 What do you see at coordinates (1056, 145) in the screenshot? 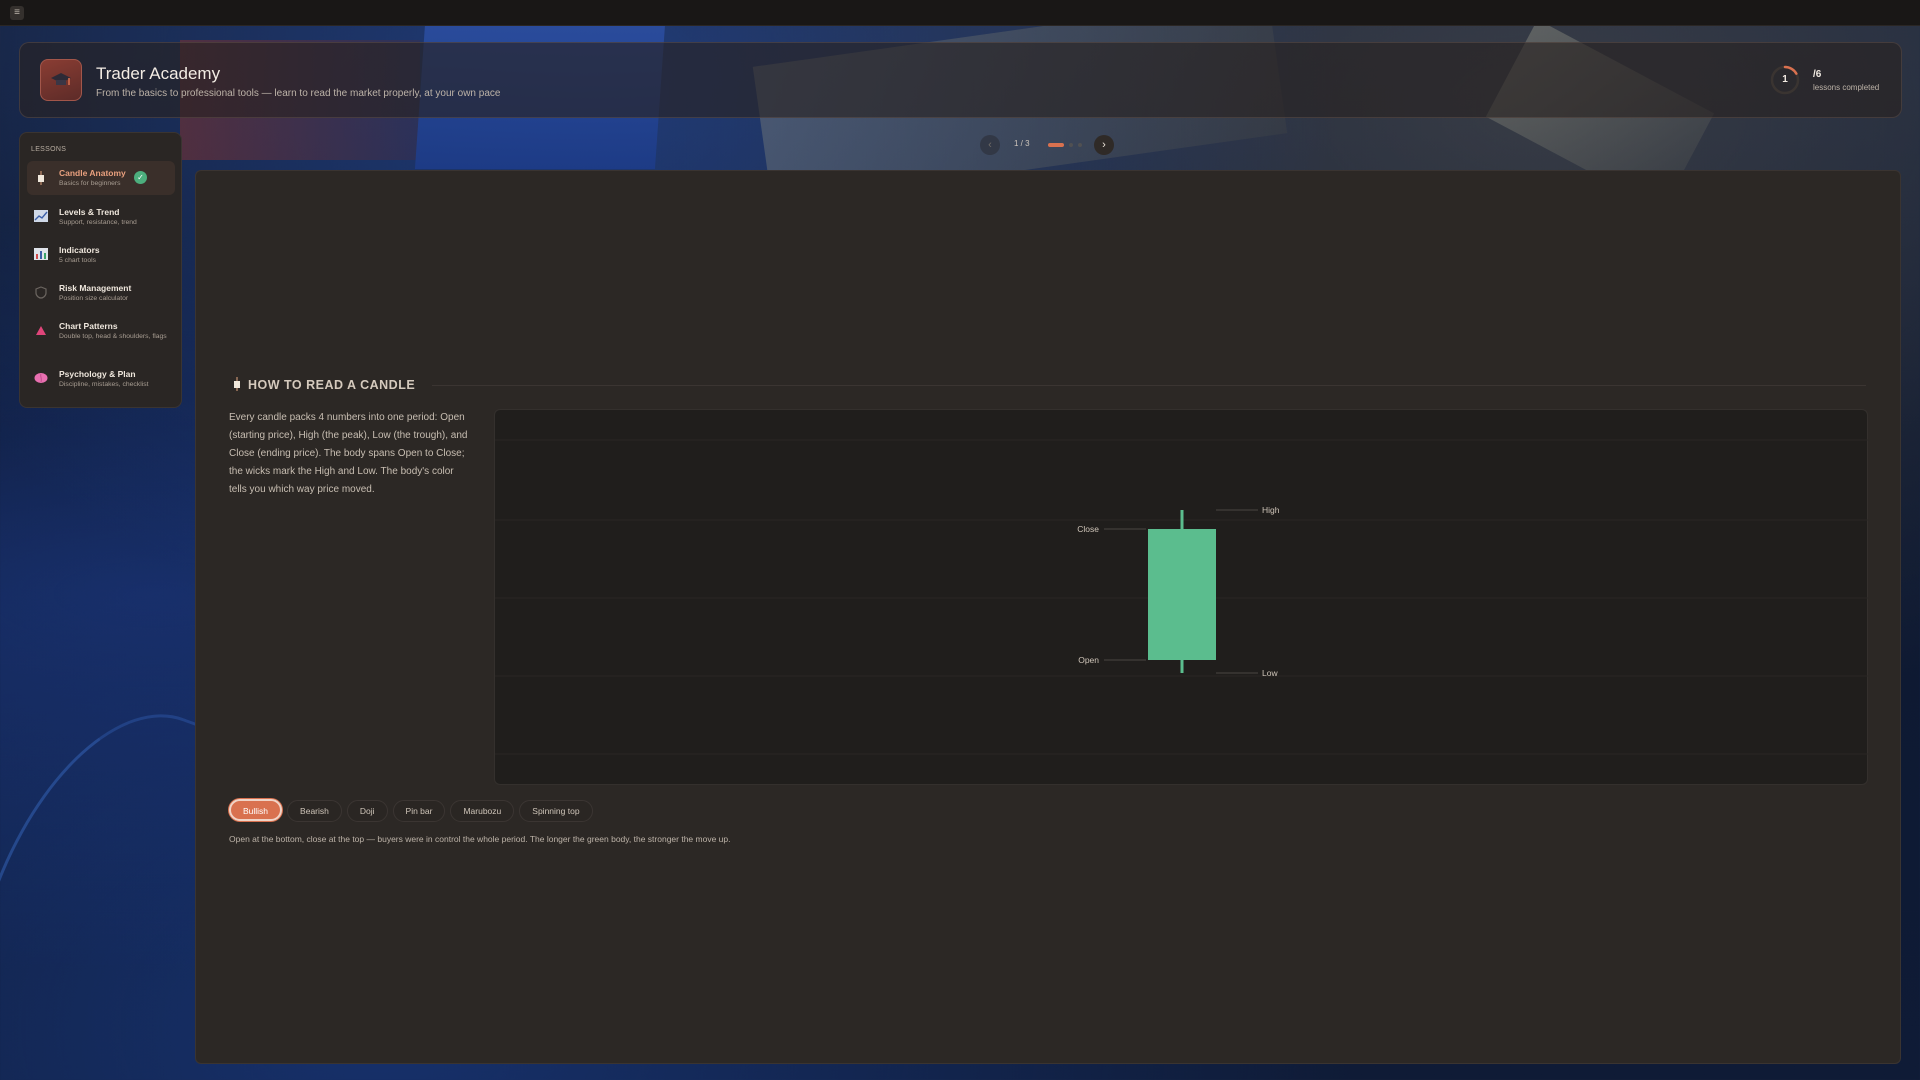
I see `pager-dot-active` at bounding box center [1056, 145].